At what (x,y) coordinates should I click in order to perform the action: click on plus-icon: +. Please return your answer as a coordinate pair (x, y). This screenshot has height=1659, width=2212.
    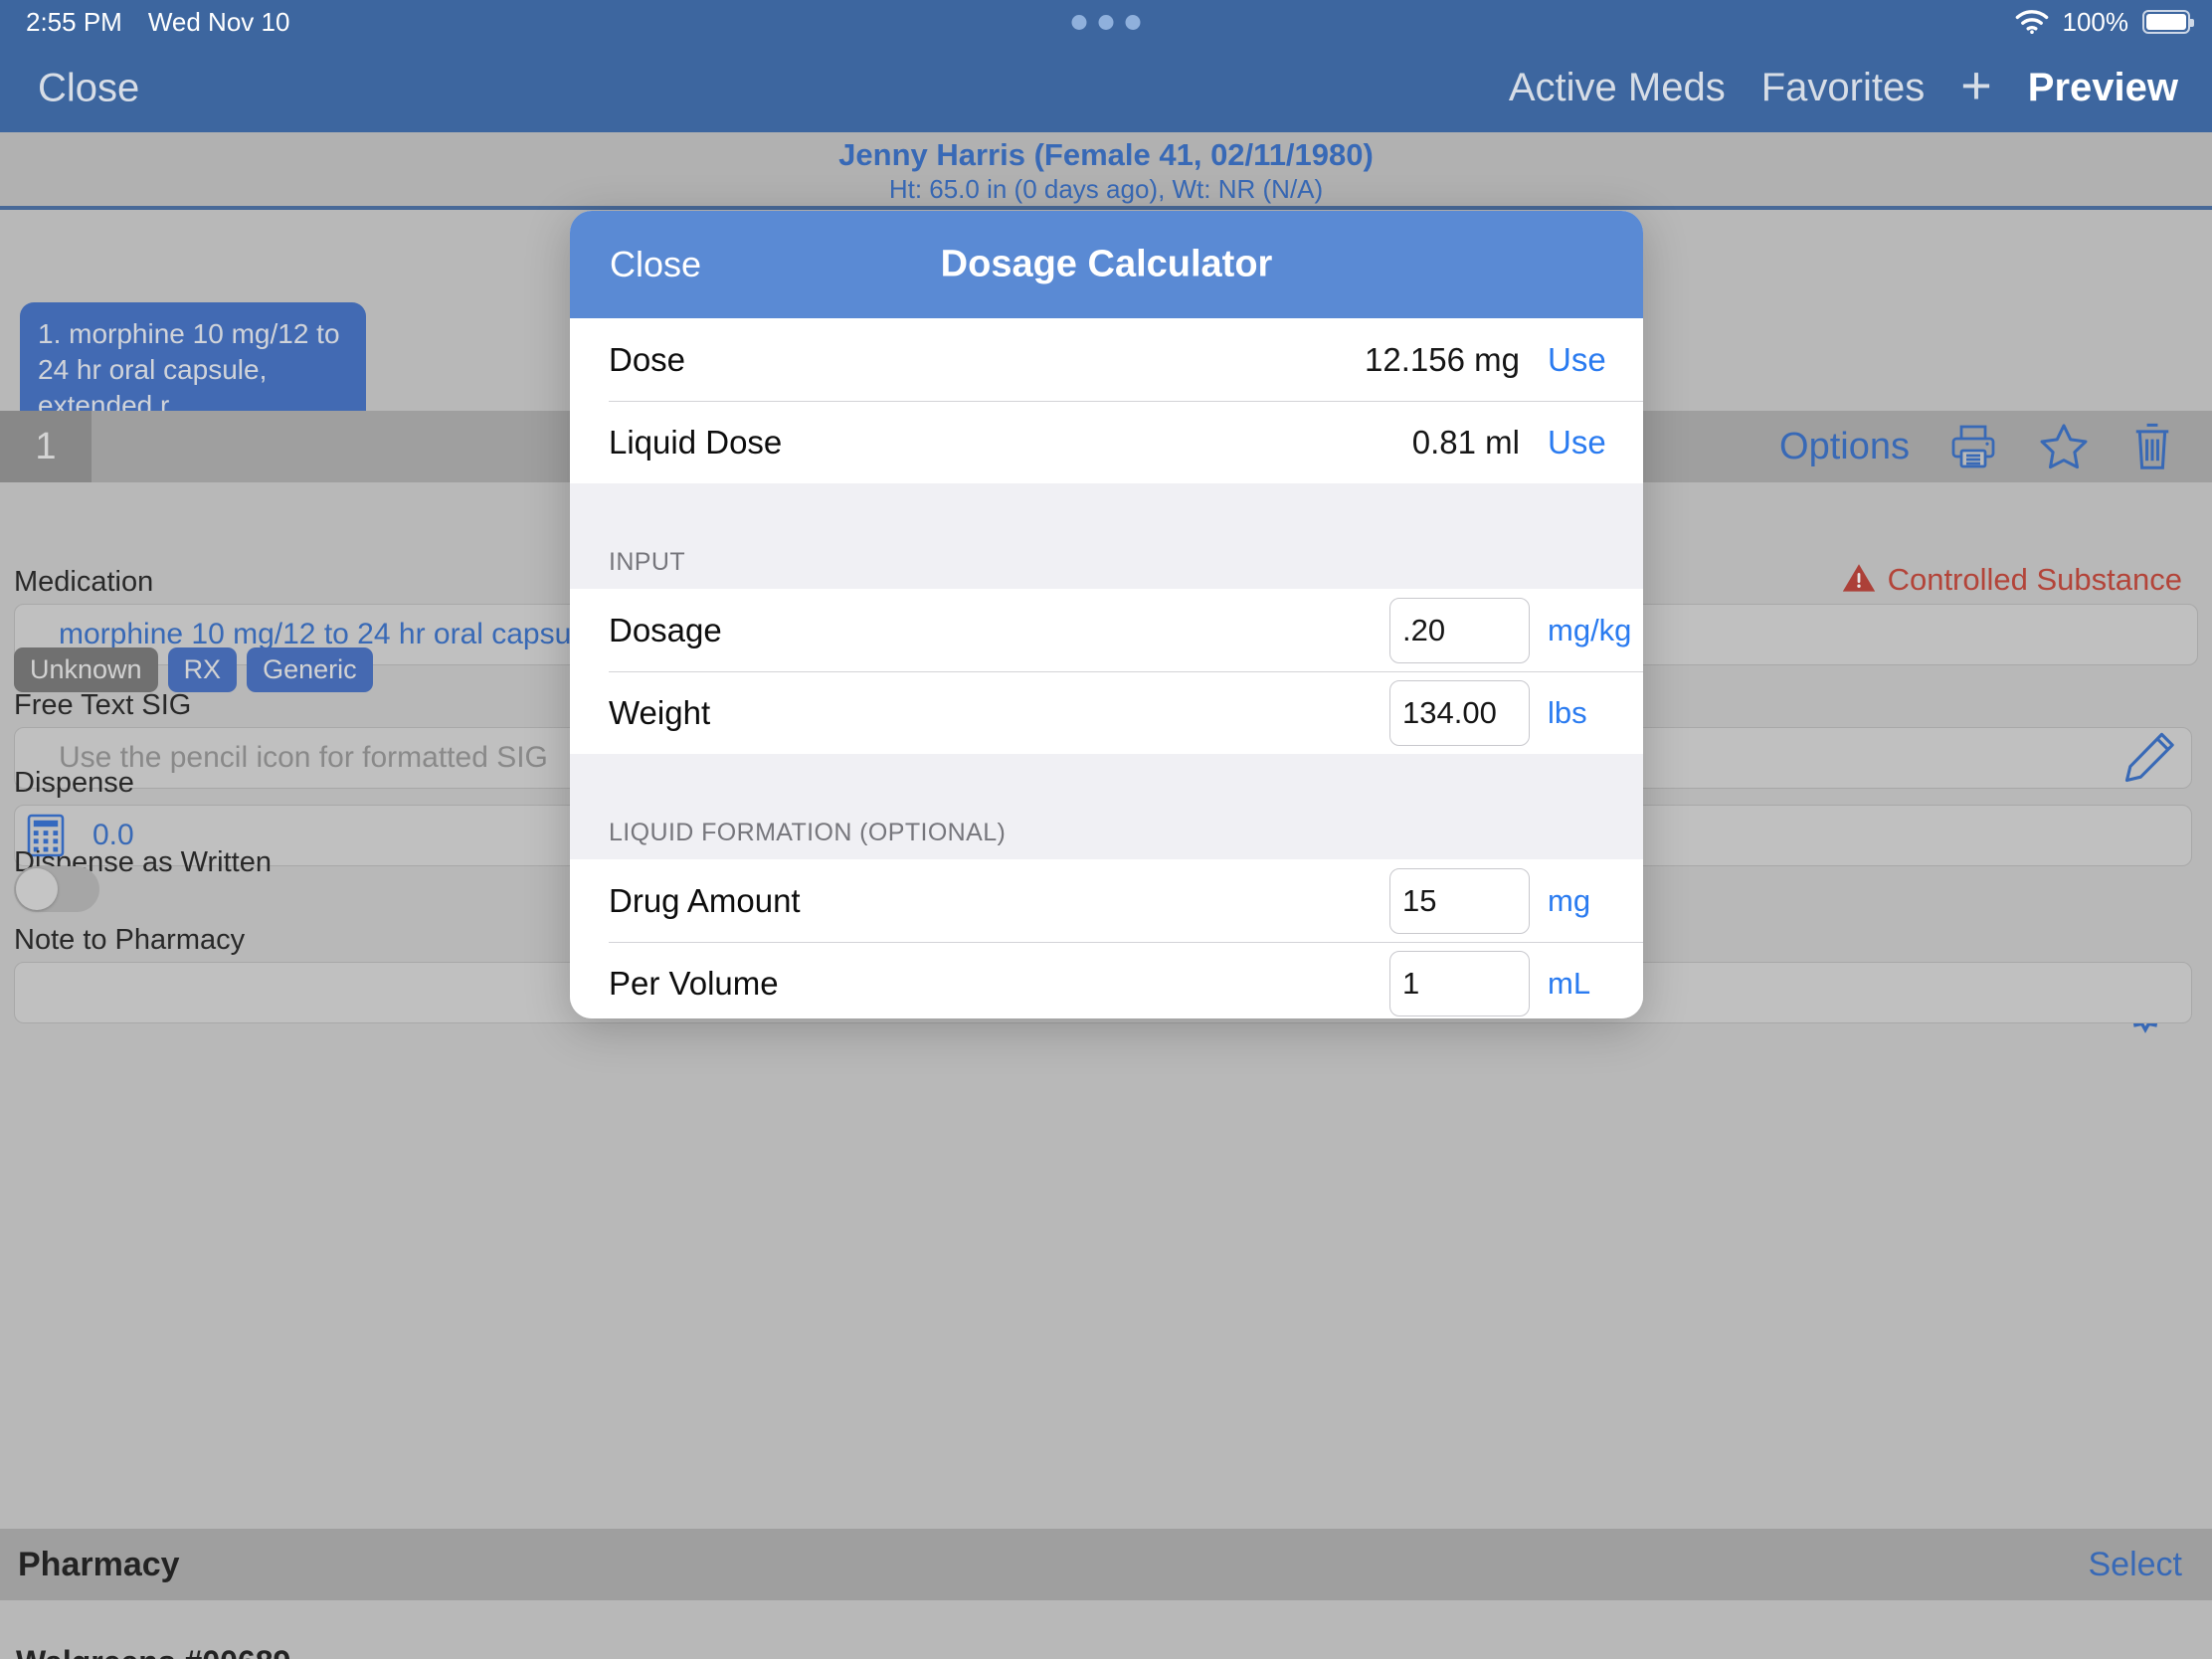
    Looking at the image, I should click on (1976, 85).